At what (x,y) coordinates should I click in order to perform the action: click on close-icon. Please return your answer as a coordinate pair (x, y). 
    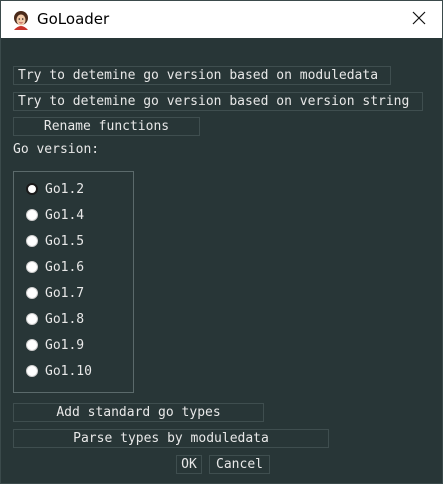
    Looking at the image, I should click on (419, 19).